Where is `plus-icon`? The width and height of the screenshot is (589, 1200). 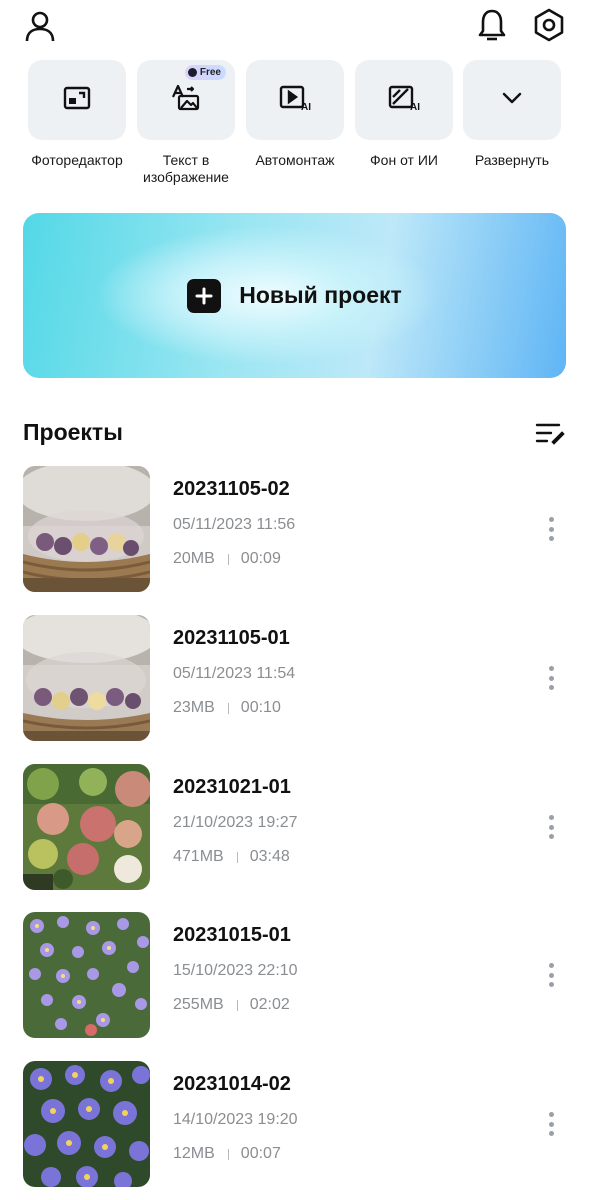
plus-icon is located at coordinates (204, 295).